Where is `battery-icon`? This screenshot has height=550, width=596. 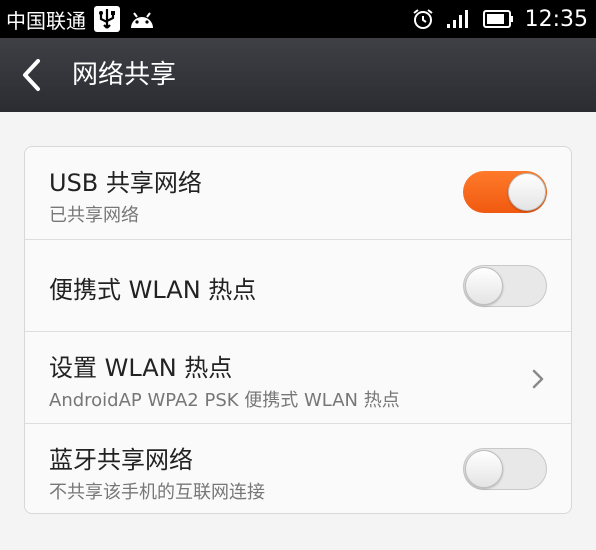
battery-icon is located at coordinates (498, 19).